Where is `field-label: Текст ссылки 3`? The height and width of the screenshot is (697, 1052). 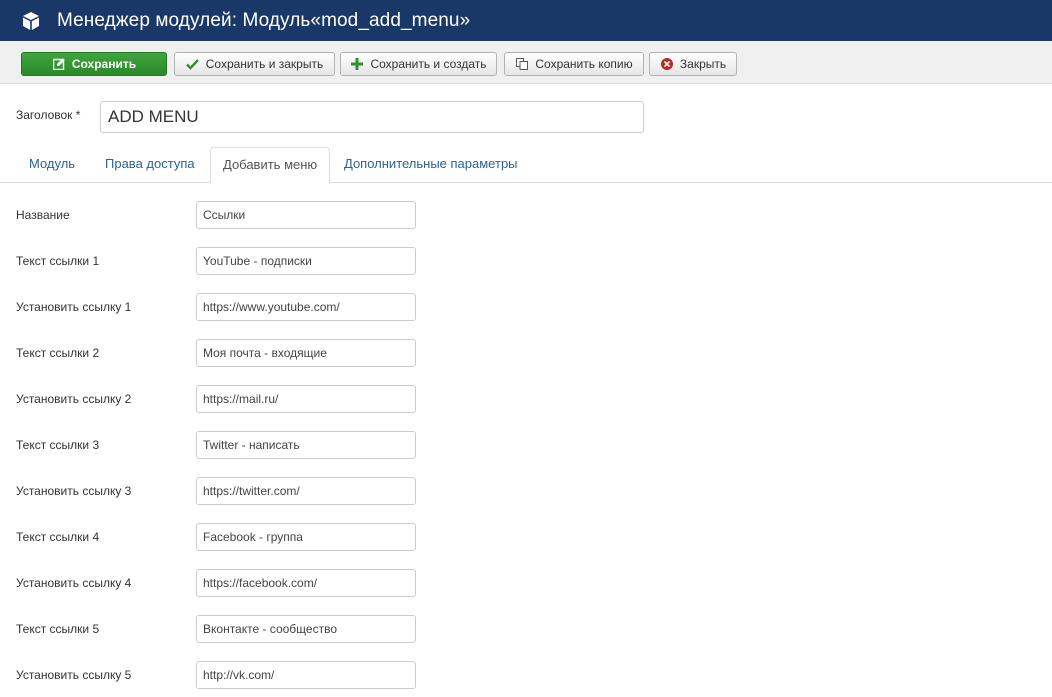 field-label: Текст ссылки 3 is located at coordinates (58, 445).